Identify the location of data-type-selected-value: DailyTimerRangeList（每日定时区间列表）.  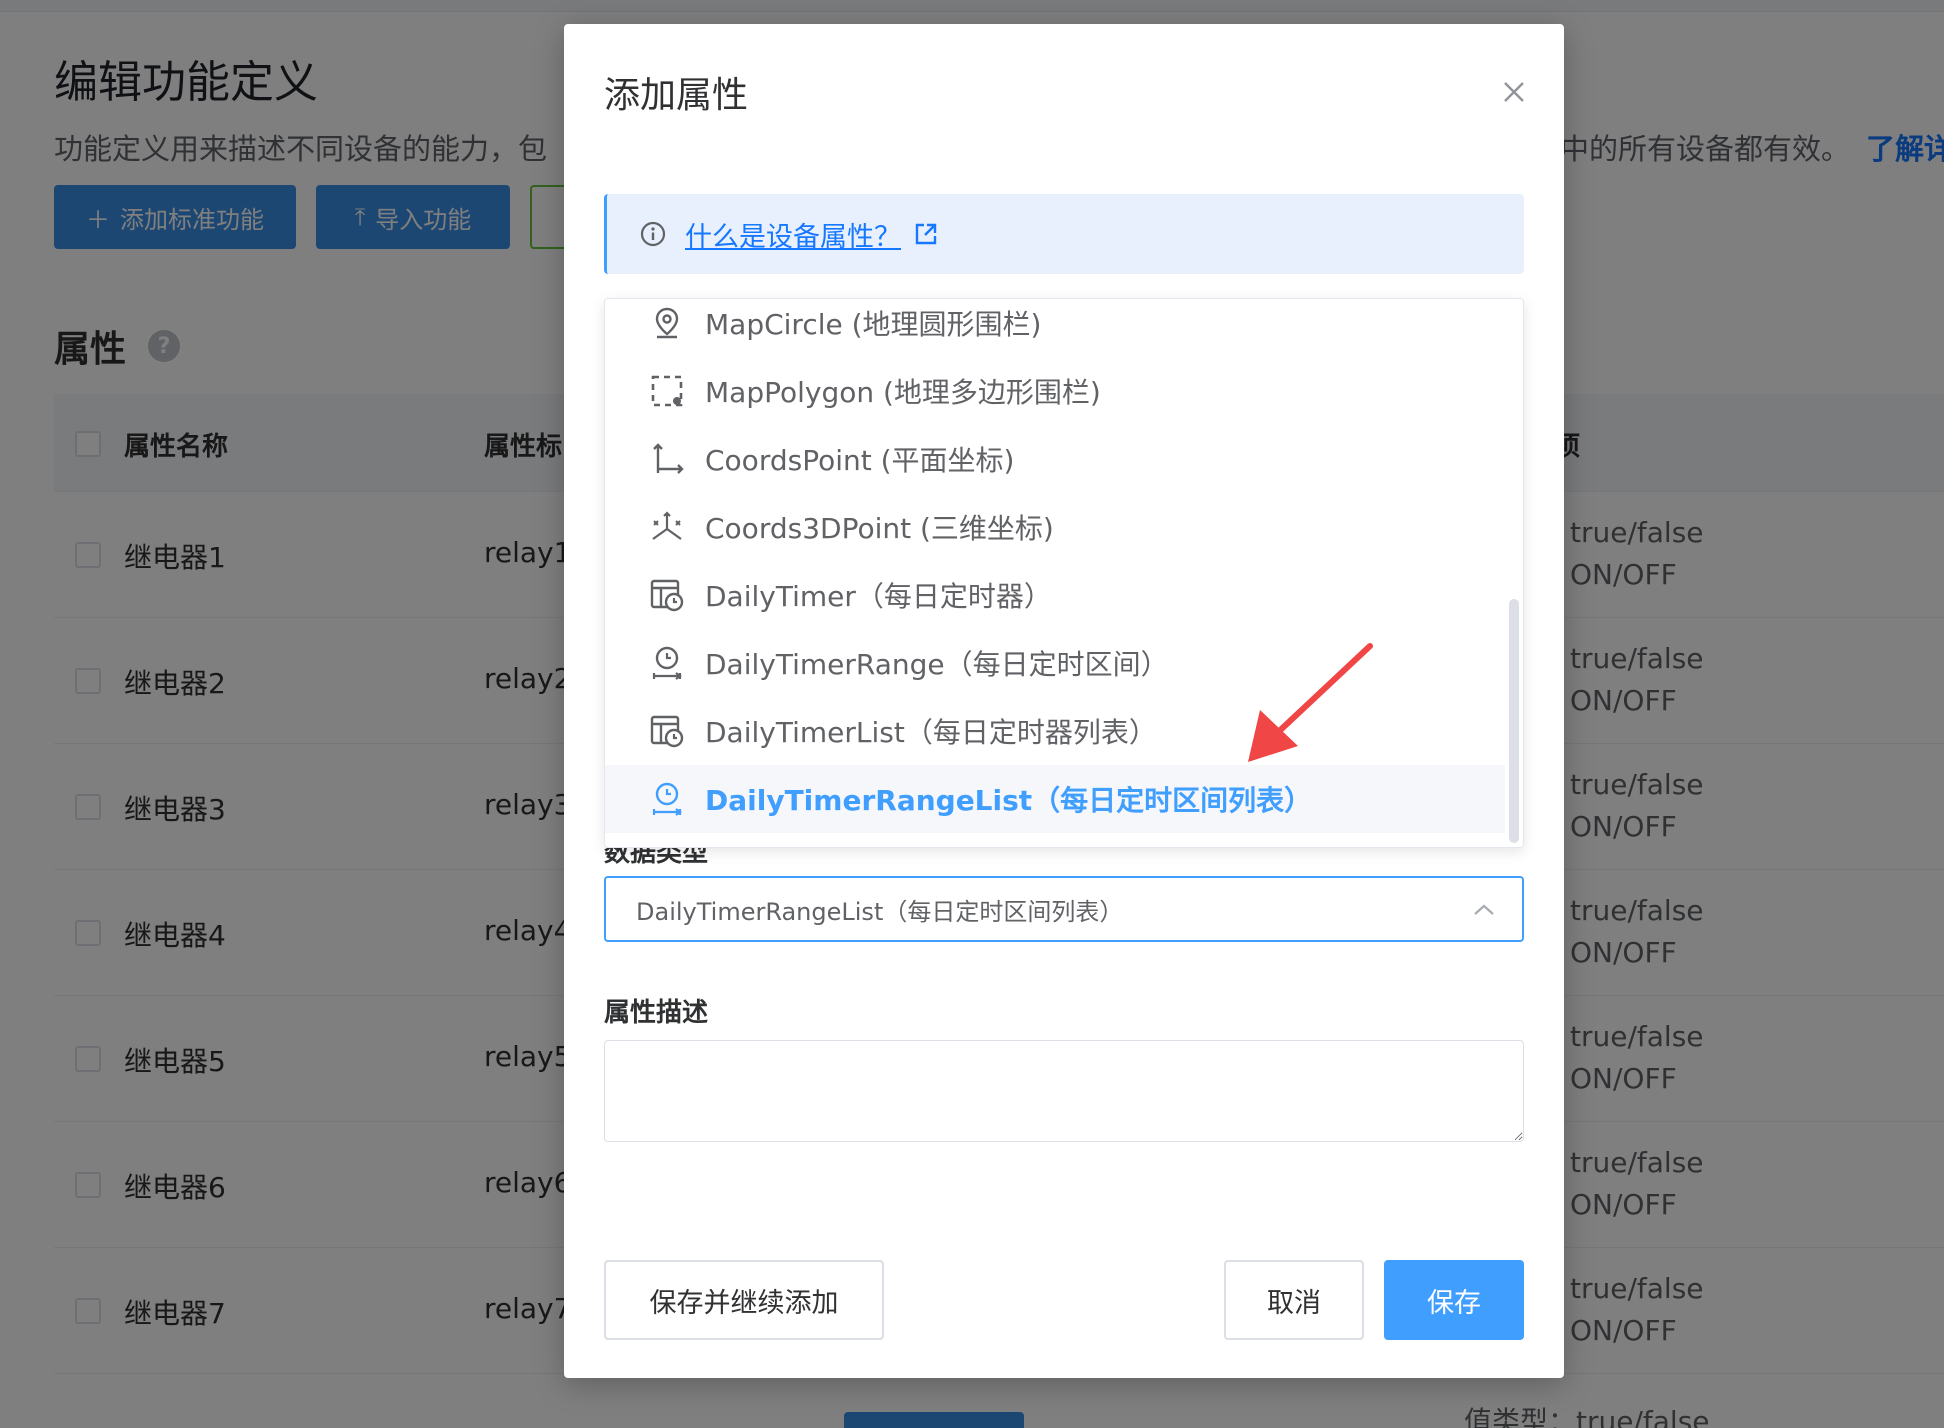
(880, 911).